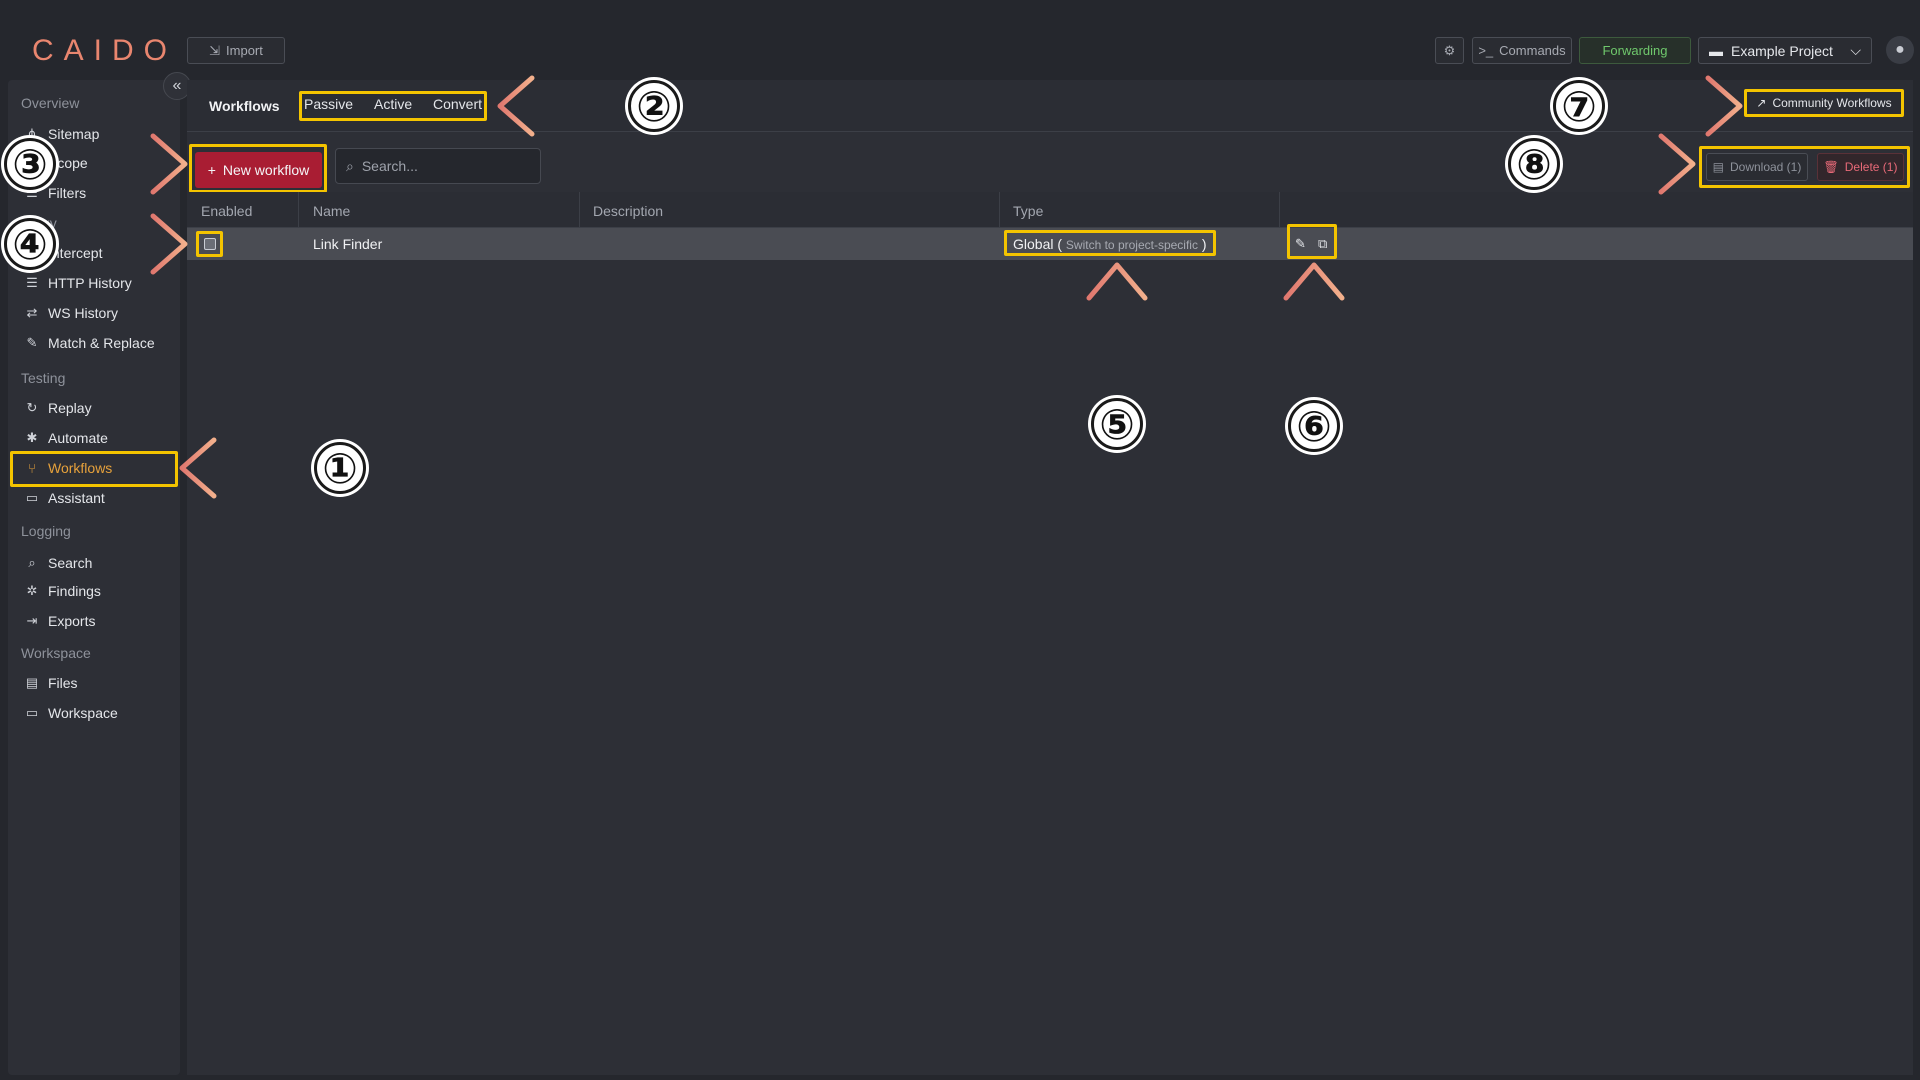 This screenshot has height=1080, width=1920. I want to click on gear-icon: ⚙, so click(1449, 50).